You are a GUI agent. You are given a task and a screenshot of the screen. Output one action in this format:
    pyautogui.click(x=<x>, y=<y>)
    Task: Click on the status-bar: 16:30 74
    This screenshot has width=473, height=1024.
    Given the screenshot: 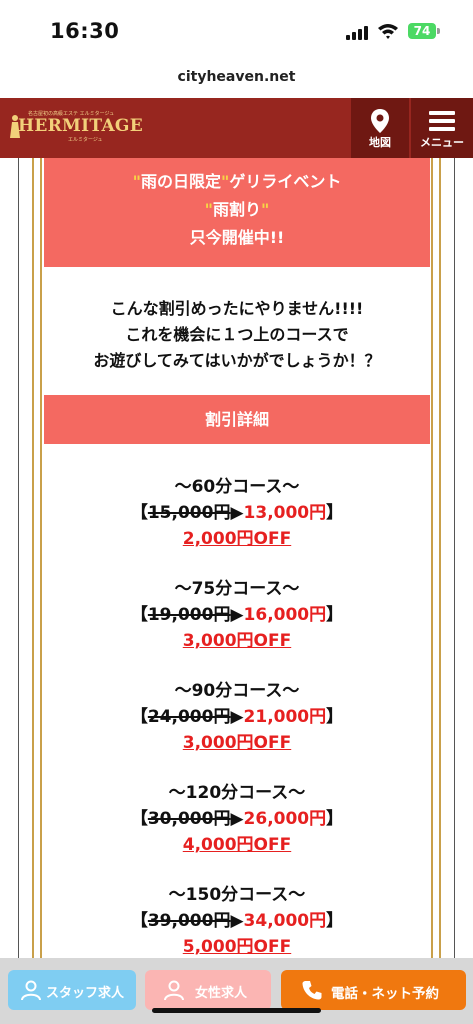 What is the action you would take?
    pyautogui.click(x=236, y=31)
    